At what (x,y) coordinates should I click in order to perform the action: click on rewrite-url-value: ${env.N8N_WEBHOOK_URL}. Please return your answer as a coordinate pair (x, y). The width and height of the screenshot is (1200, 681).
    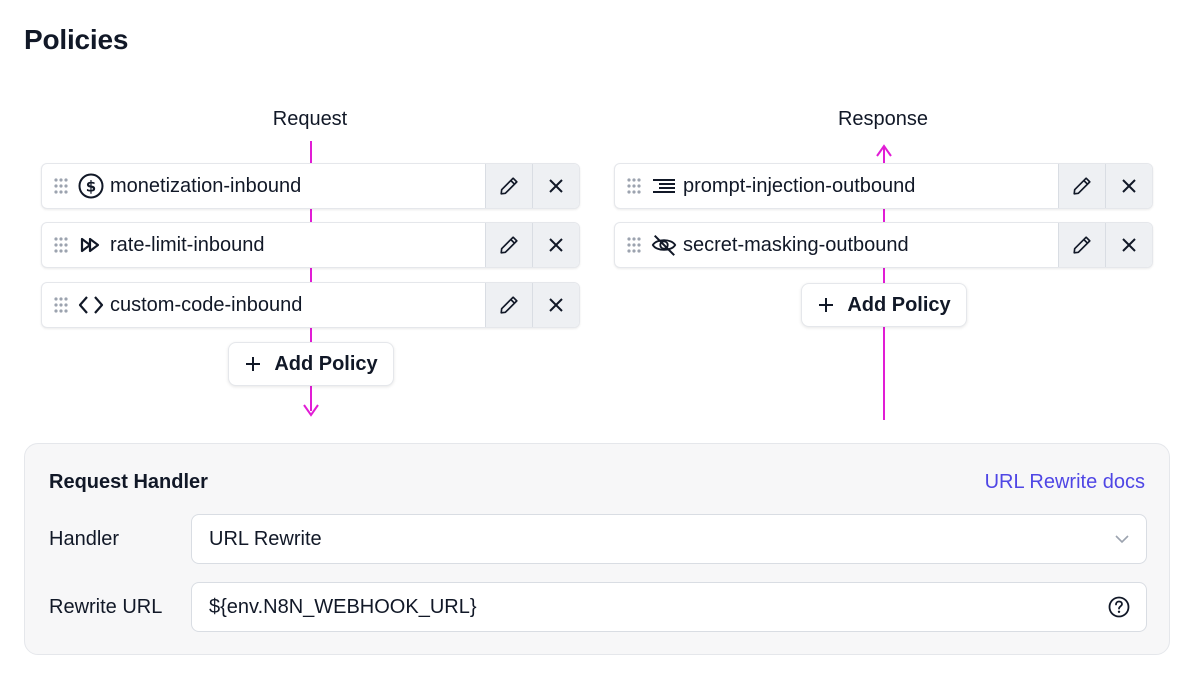
    Looking at the image, I should click on (343, 606).